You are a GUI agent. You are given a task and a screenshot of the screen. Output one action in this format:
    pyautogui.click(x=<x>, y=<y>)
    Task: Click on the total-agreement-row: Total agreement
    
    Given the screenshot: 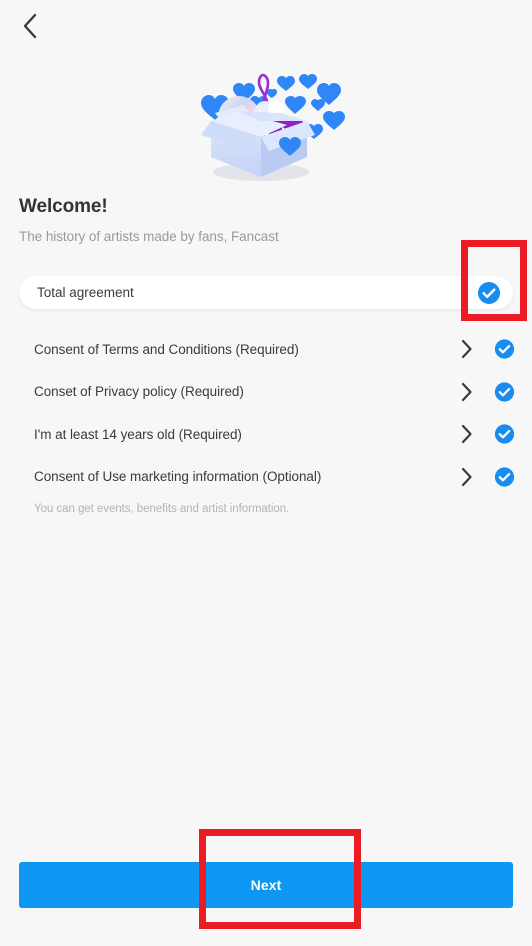 What is the action you would take?
    pyautogui.click(x=266, y=292)
    